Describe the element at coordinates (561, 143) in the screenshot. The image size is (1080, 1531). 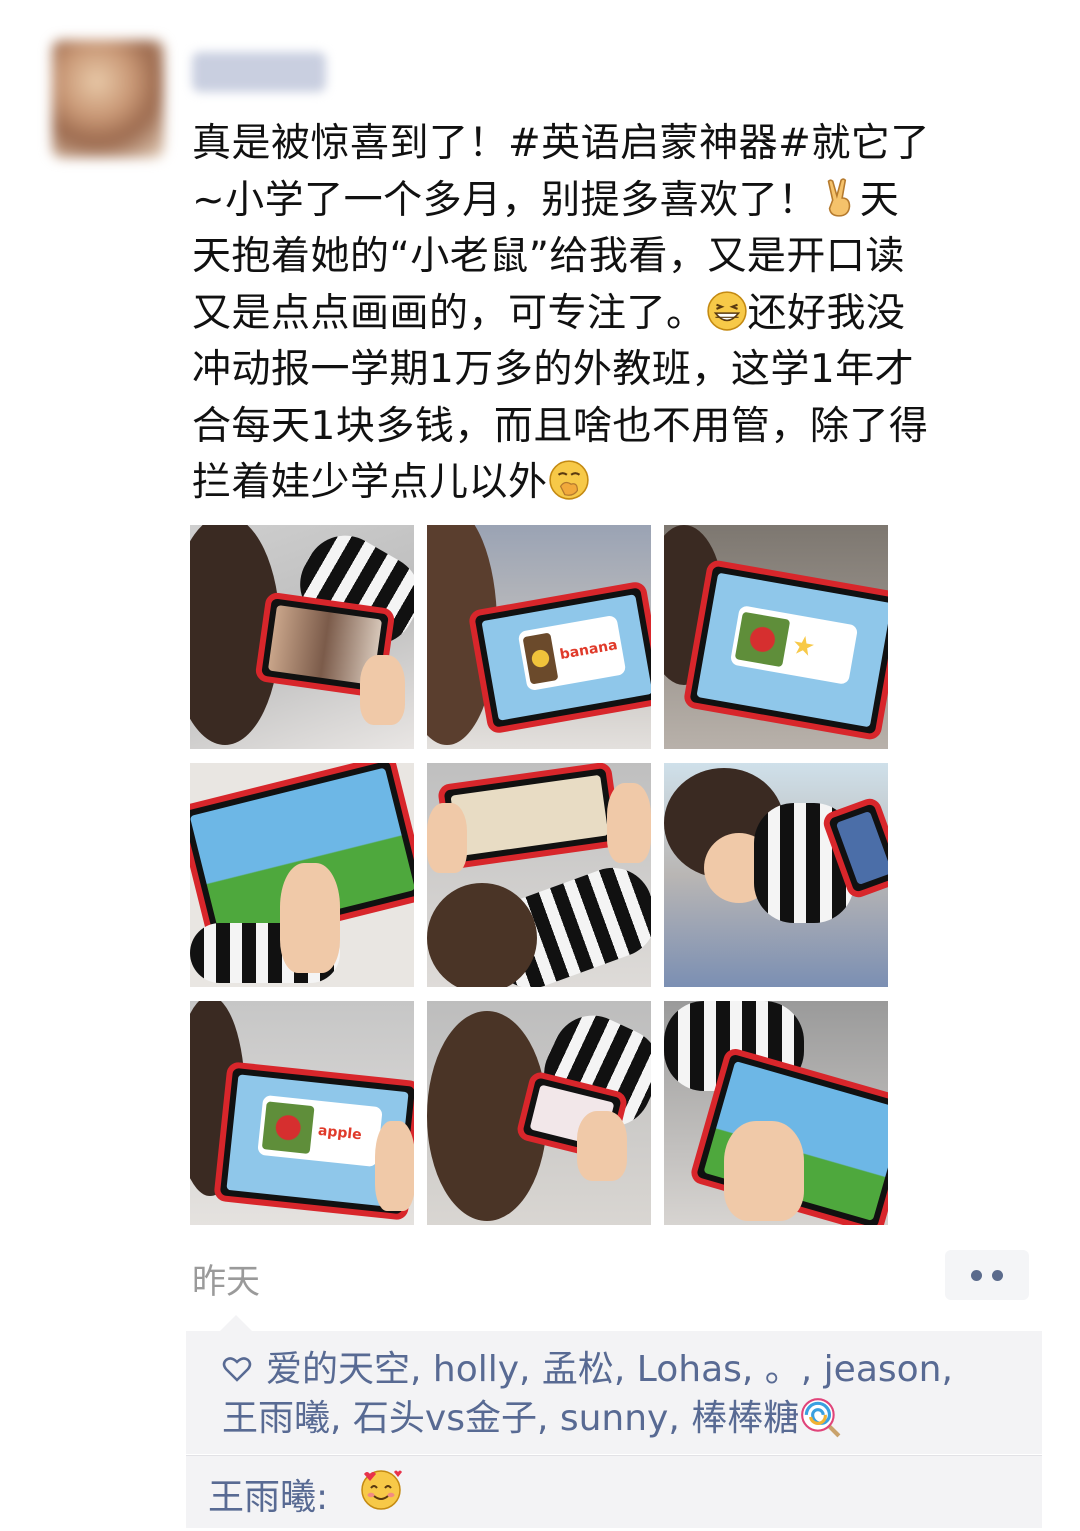
I see `post-line: 真是被惊喜到了！#英语启蒙神器#就它了` at that location.